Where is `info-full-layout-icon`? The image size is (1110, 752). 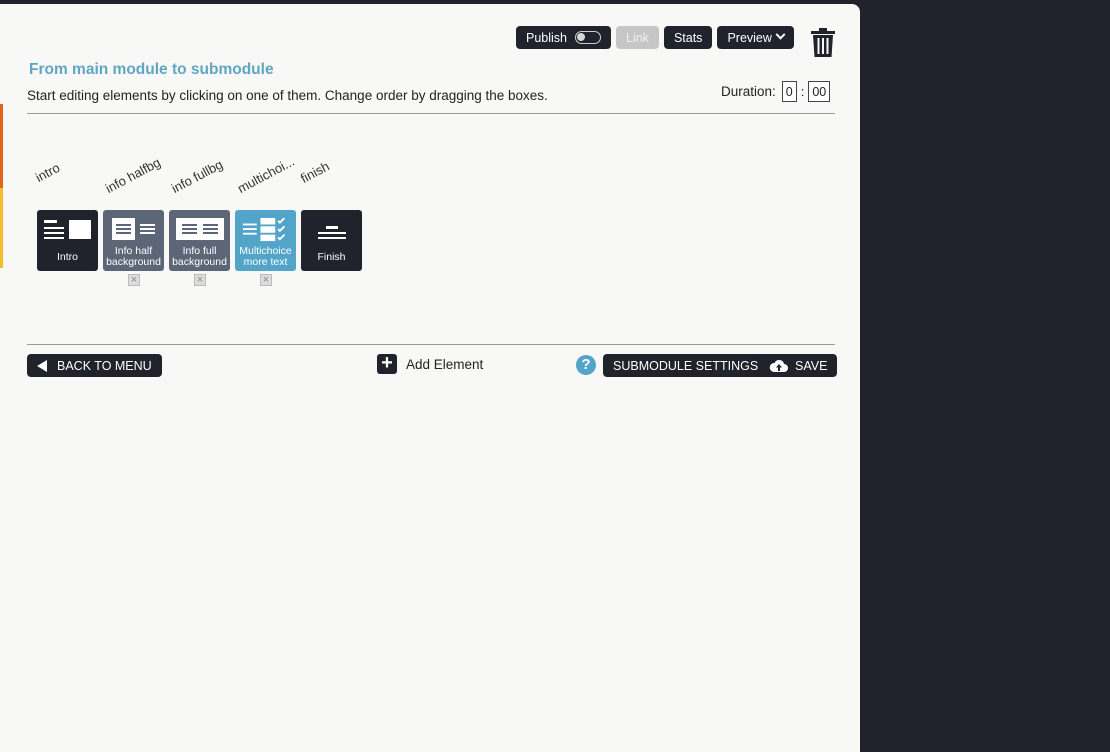 info-full-layout-icon is located at coordinates (199, 229).